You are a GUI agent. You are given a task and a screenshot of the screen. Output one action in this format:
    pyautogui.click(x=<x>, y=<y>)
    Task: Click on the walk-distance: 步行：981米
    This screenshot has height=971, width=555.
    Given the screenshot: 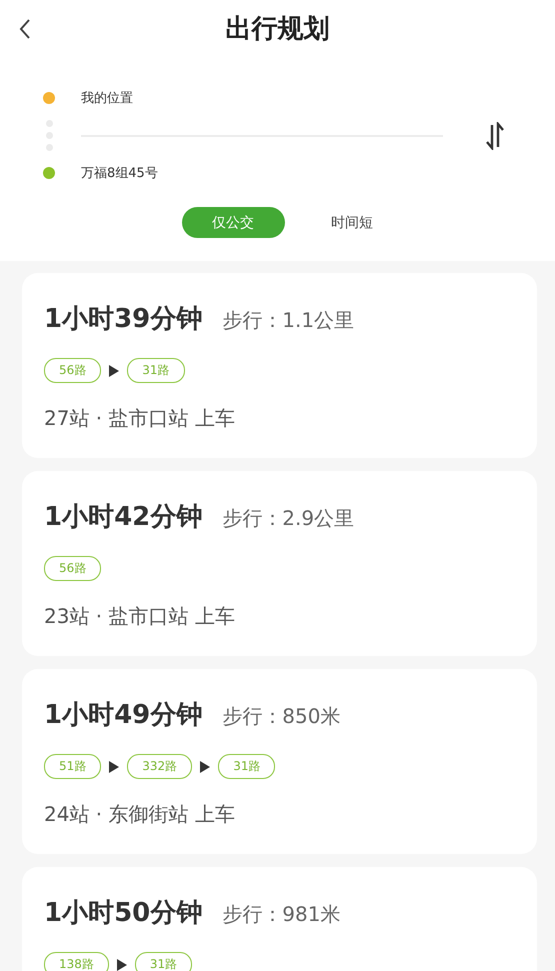 What is the action you would take?
    pyautogui.click(x=281, y=914)
    